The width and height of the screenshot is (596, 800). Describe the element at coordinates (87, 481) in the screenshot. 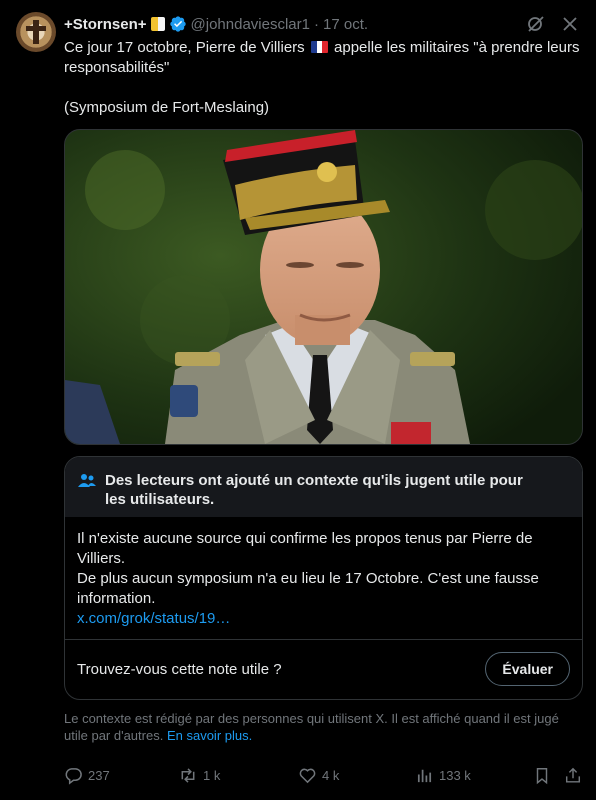

I see `people-icon` at that location.